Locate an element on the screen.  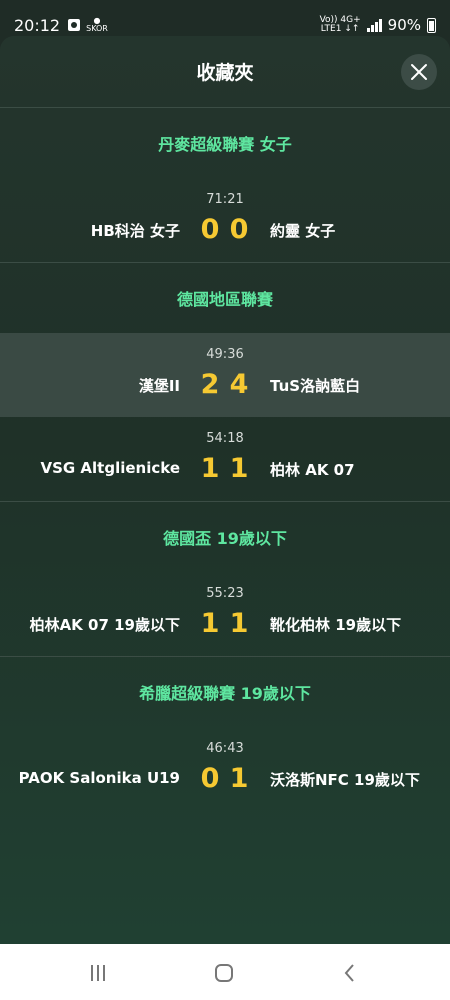
close-icon is located at coordinates (419, 72).